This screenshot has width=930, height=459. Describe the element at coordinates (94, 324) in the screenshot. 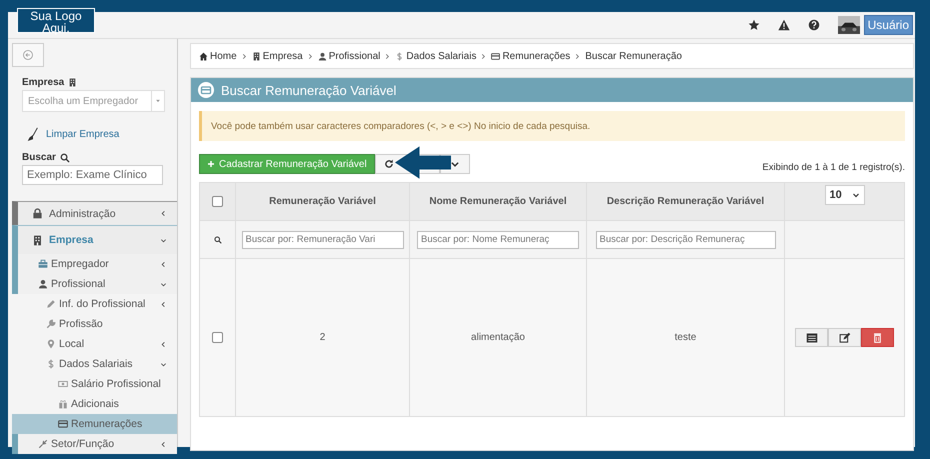

I see `menu-item: Profissão` at that location.